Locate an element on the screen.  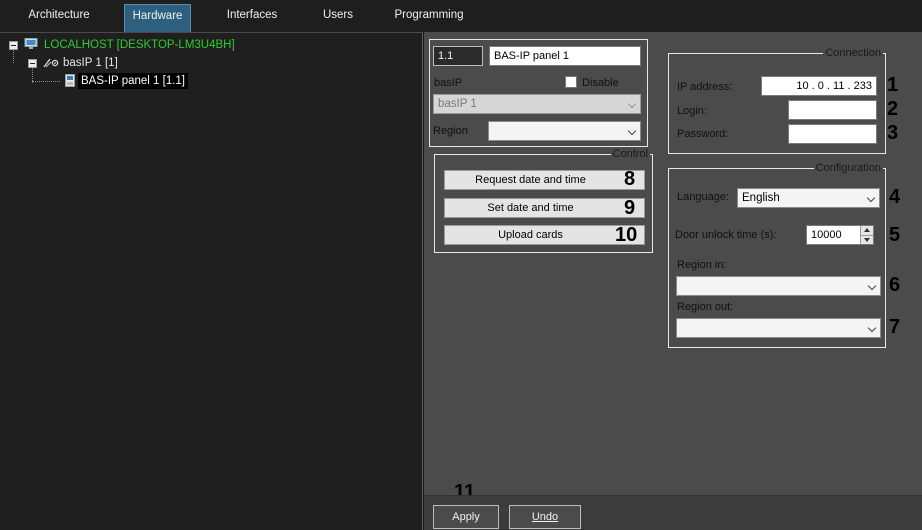
callout-6: 6 is located at coordinates (895, 285).